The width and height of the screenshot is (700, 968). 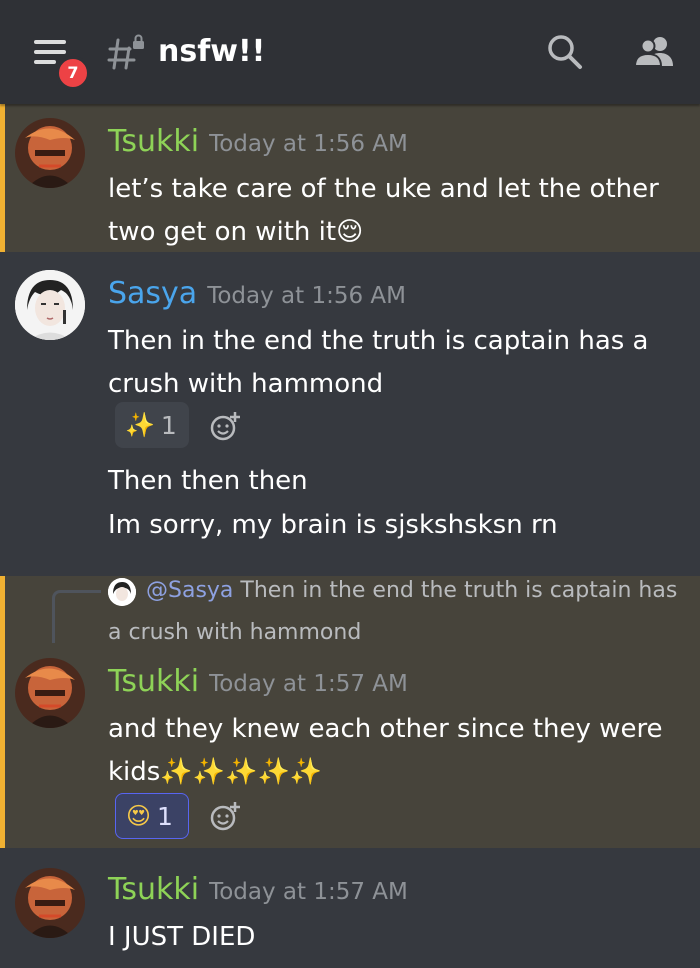 What do you see at coordinates (212, 51) in the screenshot?
I see `channel-name: nsfw!!` at bounding box center [212, 51].